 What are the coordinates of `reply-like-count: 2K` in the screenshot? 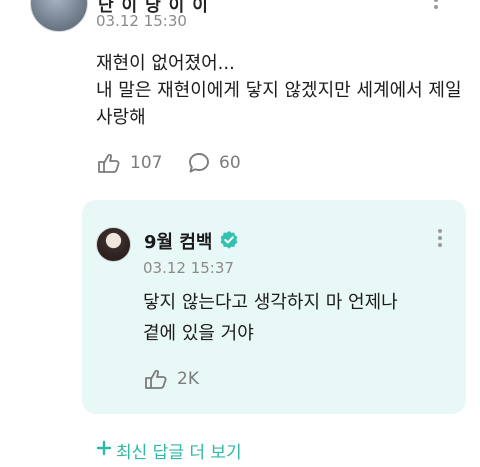 It's located at (188, 379).